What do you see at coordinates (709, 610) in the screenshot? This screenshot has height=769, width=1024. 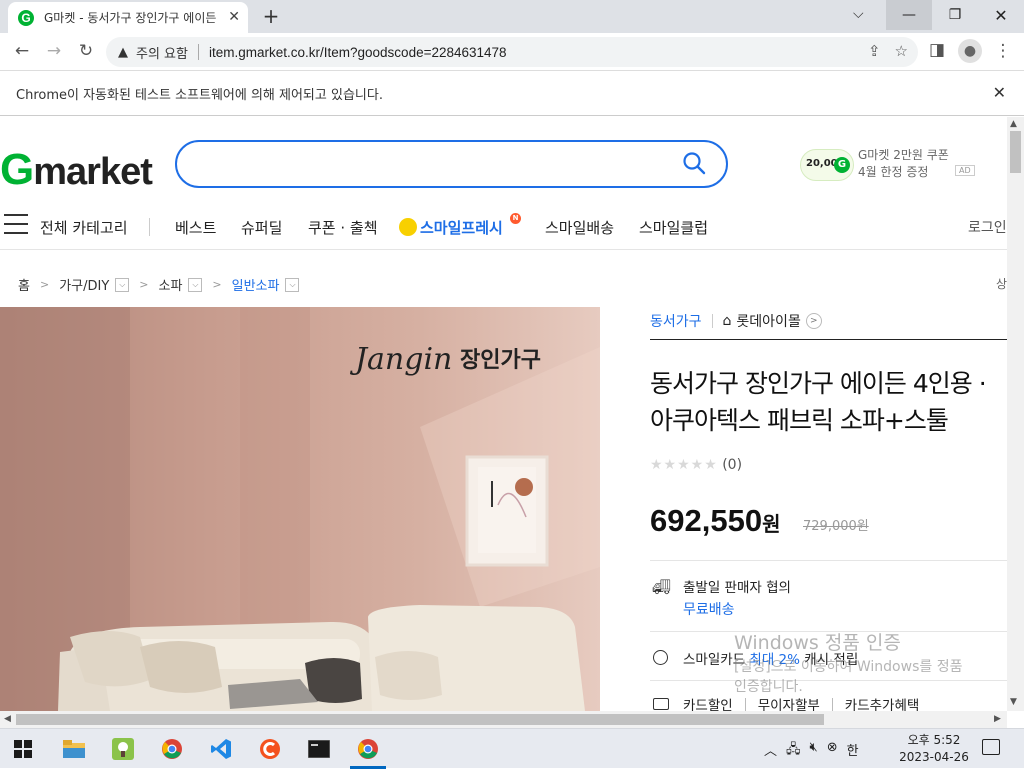 I see `free-shipping: 무료배송` at bounding box center [709, 610].